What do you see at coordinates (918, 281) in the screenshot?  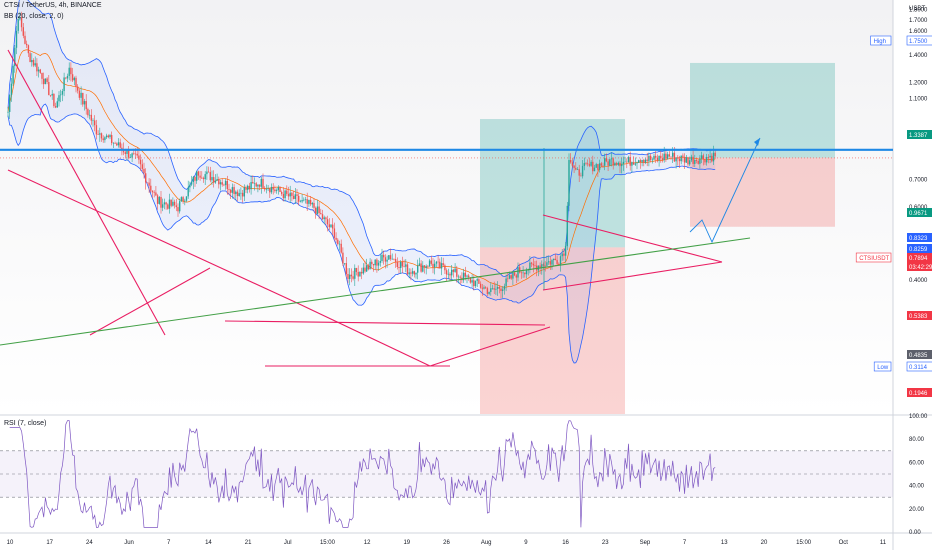 I see `price-tick-label: 0.4000` at bounding box center [918, 281].